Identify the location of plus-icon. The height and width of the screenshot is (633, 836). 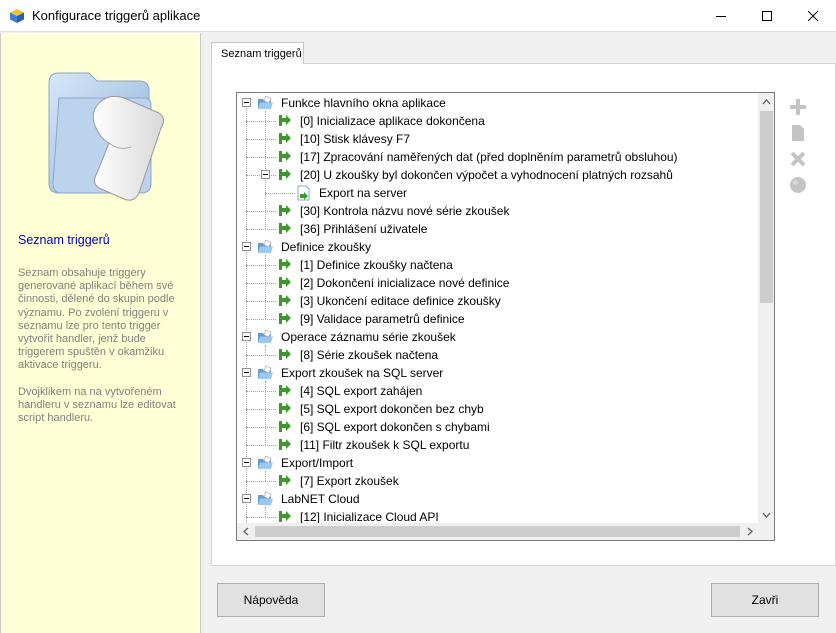
(798, 107).